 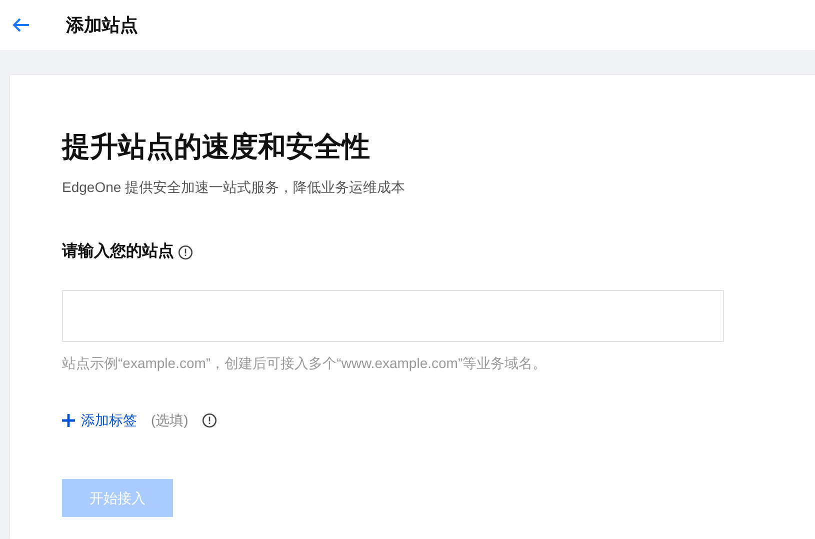 What do you see at coordinates (234, 187) in the screenshot?
I see `subtitle: EdgeOne 提供安全加速一站式服务，降低业务运维成本` at bounding box center [234, 187].